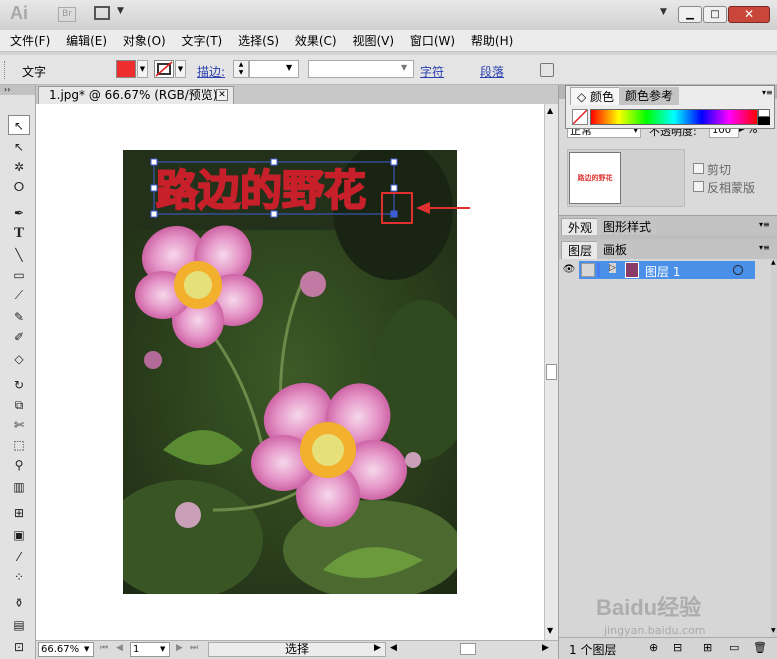  Describe the element at coordinates (760, 647) in the screenshot. I see `delete-layer-icon: 🗑` at that location.